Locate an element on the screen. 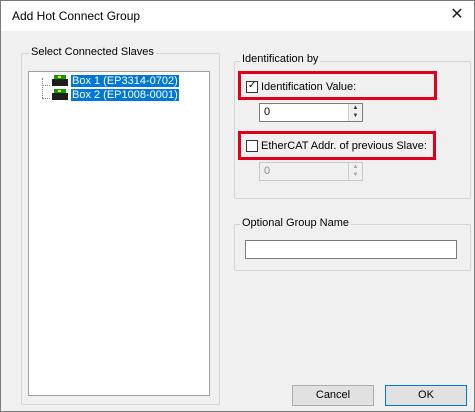 This screenshot has width=475, height=412. identification-group-label: Identification by is located at coordinates (280, 59).